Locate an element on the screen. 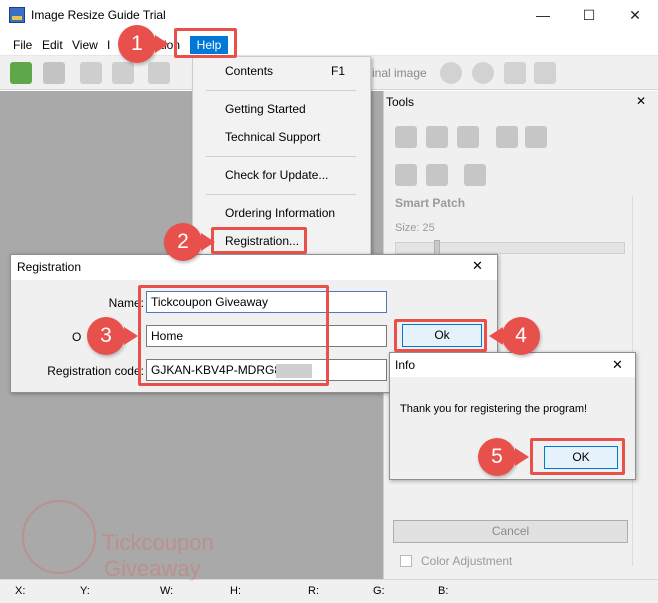  tools-close-button: ✕ is located at coordinates (641, 101).